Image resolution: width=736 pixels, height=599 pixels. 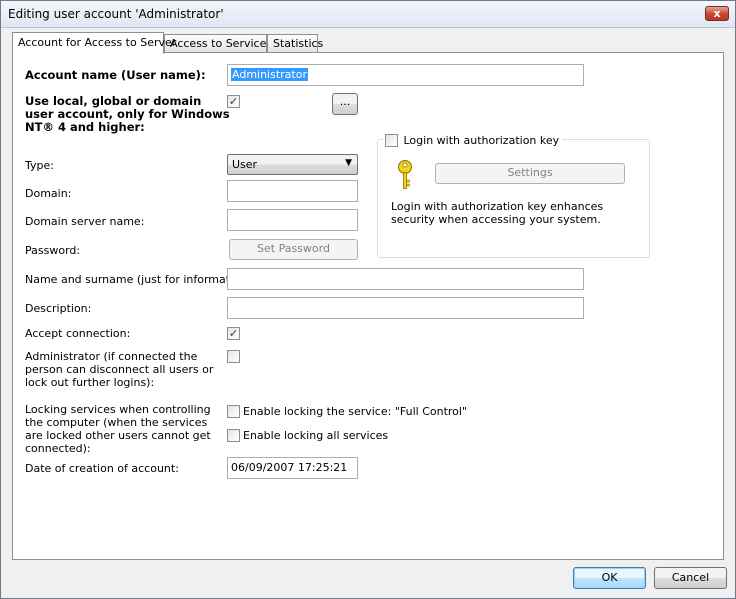 What do you see at coordinates (53, 250) in the screenshot?
I see `password-label: Password:` at bounding box center [53, 250].